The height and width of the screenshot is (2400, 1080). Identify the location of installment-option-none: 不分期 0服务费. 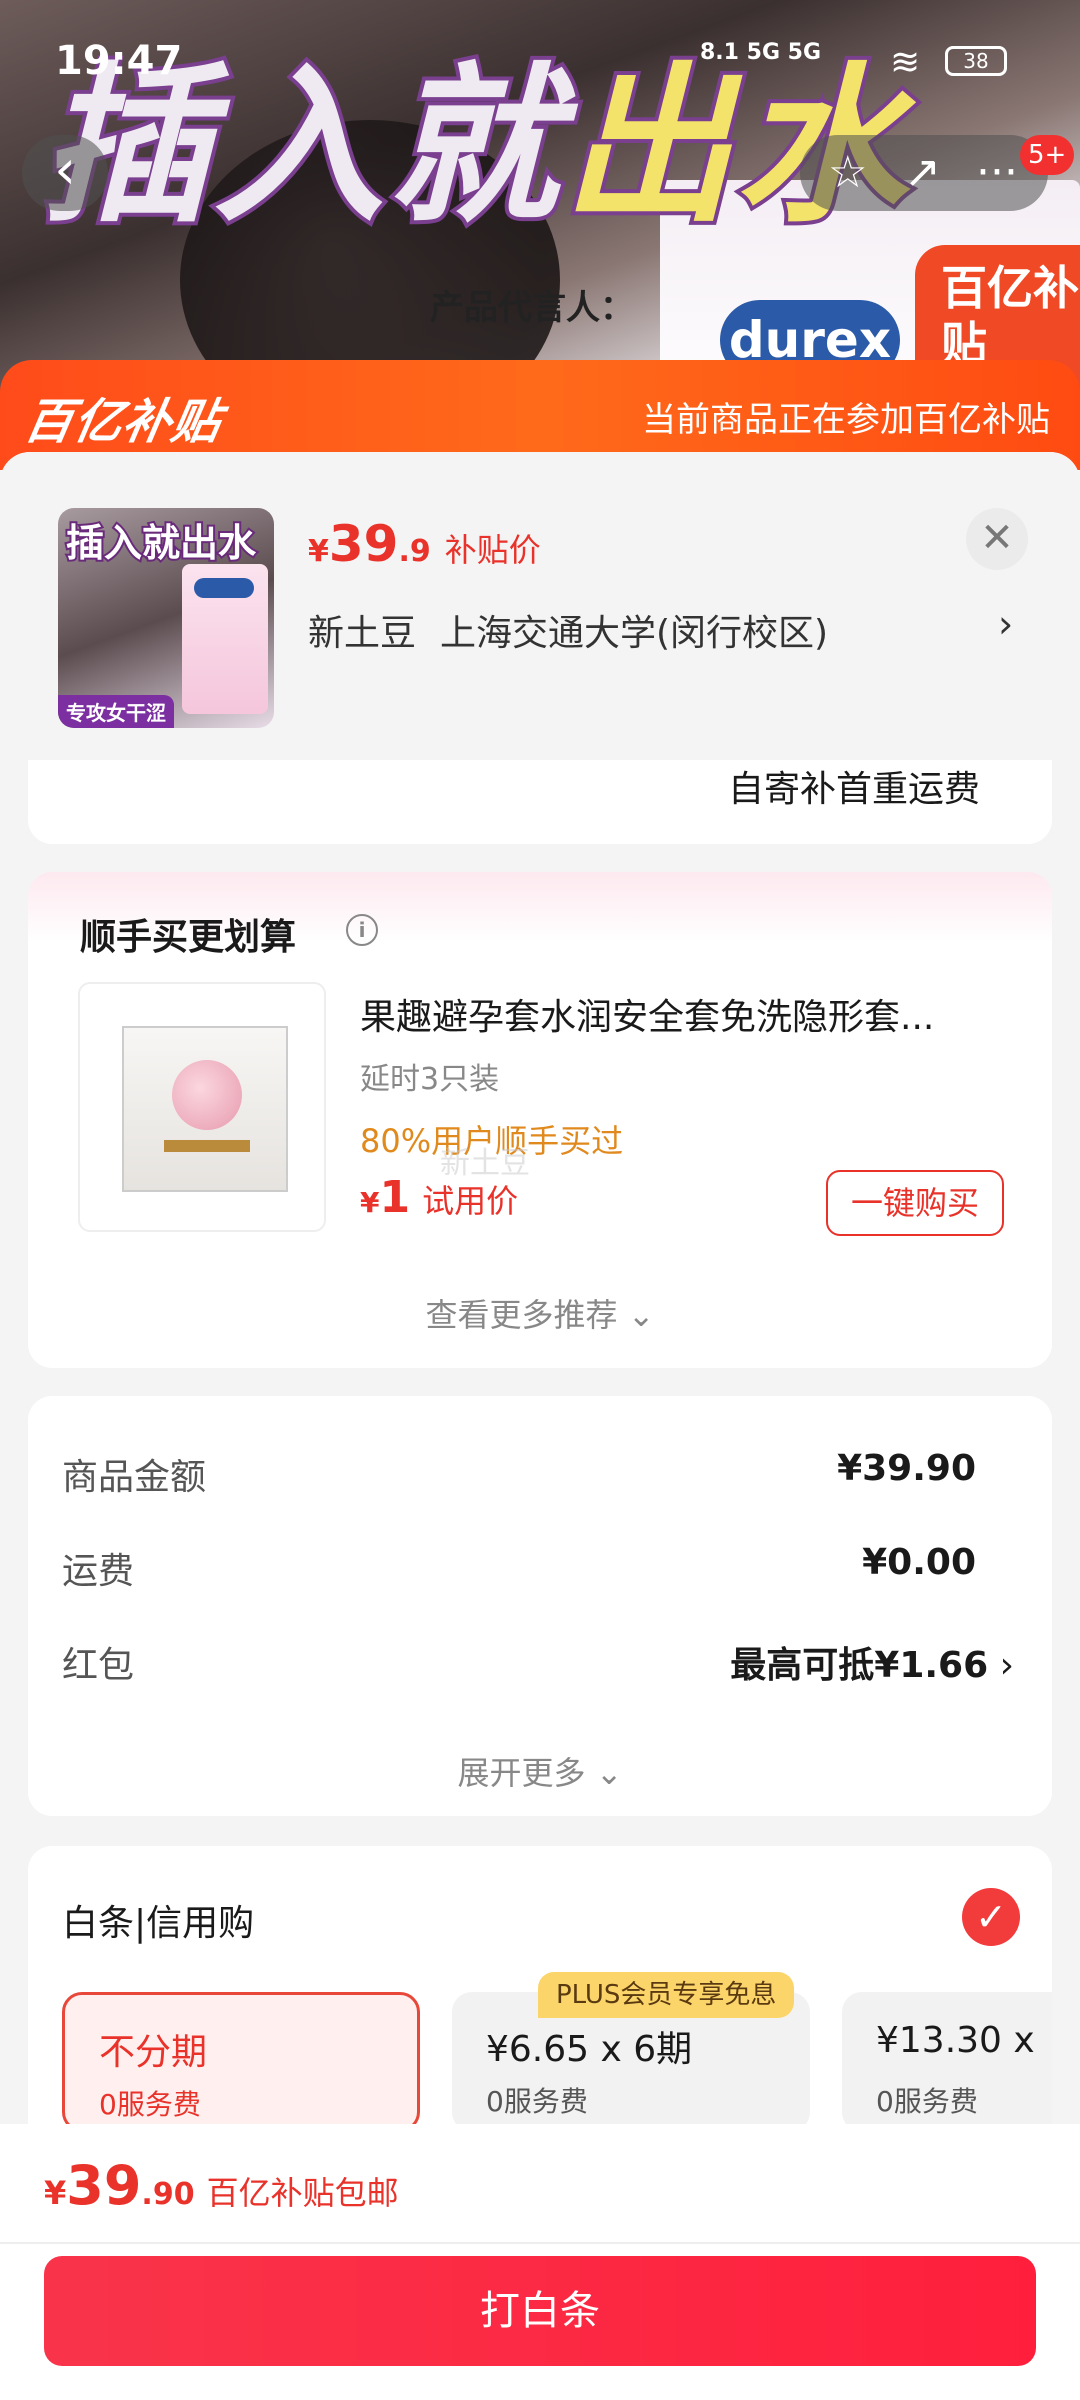
(241, 2062).